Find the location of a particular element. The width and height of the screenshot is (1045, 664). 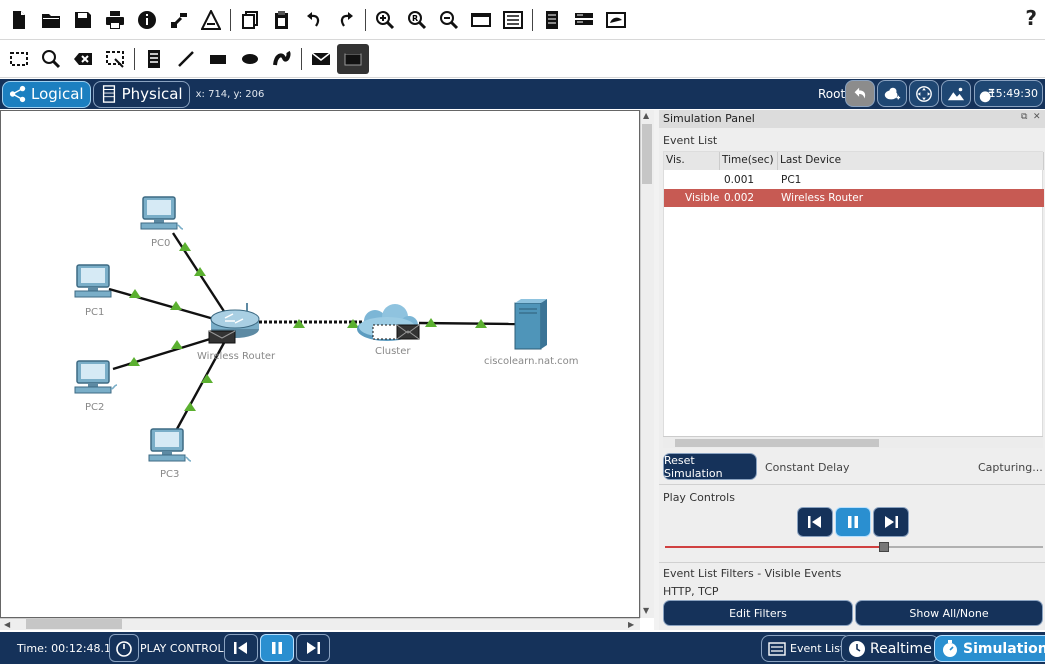

workspace-vertical-scroll-thumb is located at coordinates (647, 154).